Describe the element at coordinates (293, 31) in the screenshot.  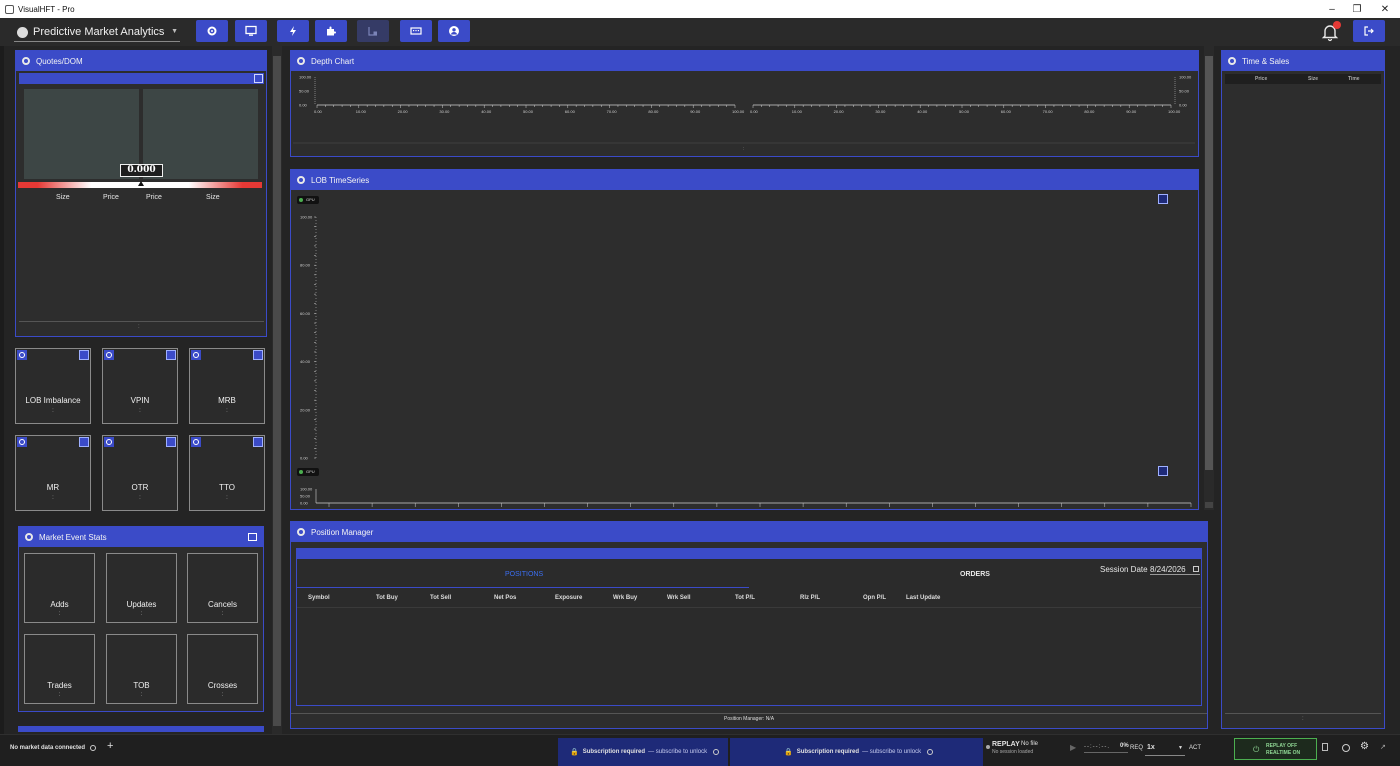
I see `bolt-button` at that location.